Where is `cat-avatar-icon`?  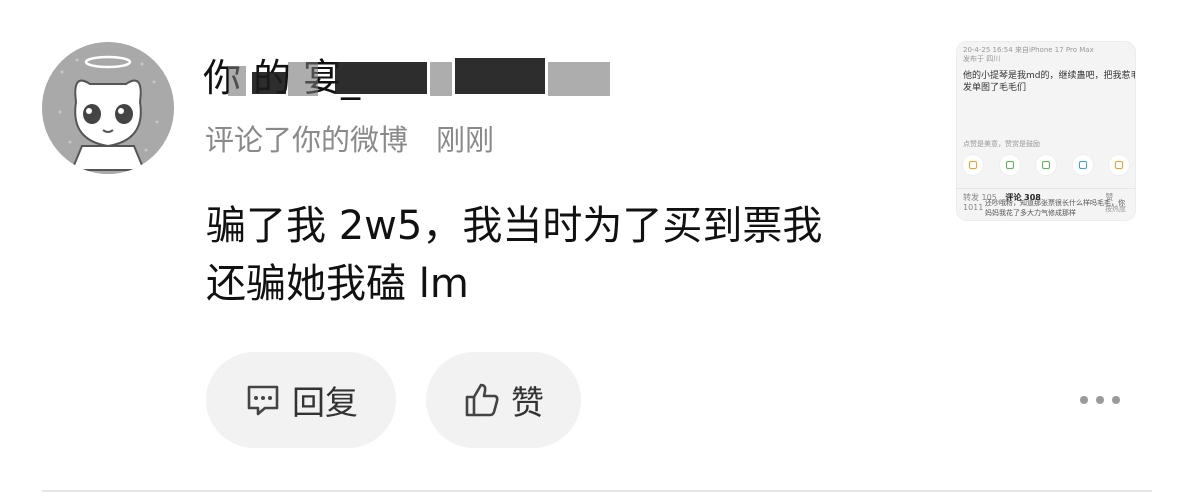
cat-avatar-icon is located at coordinates (108, 108).